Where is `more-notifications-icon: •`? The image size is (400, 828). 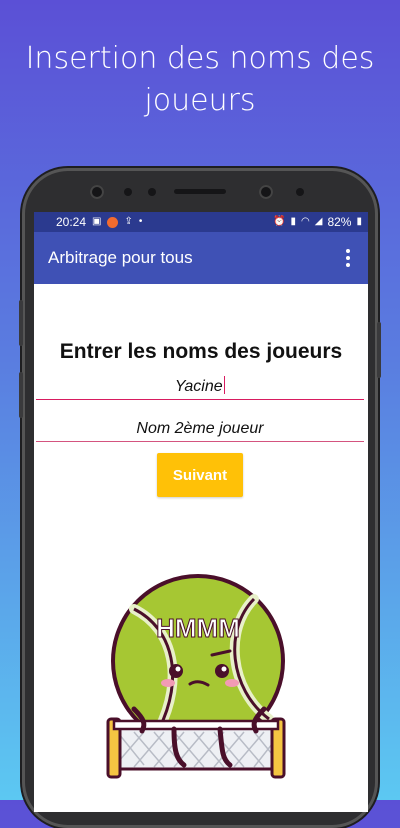
more-notifications-icon: • is located at coordinates (140, 221).